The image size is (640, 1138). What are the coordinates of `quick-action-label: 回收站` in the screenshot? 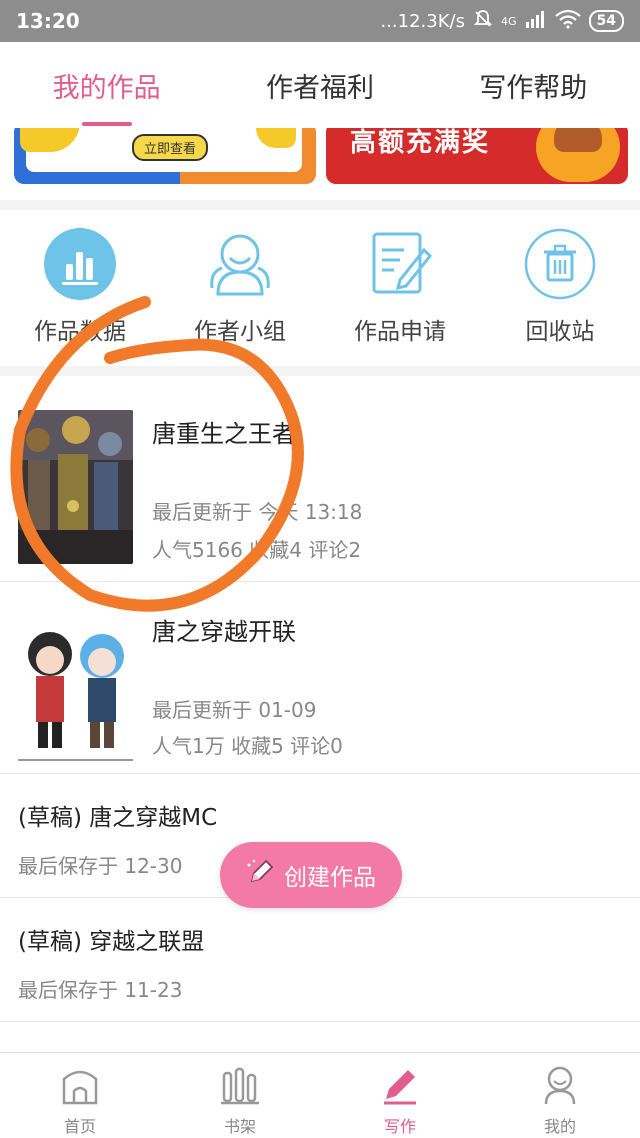 It's located at (560, 332).